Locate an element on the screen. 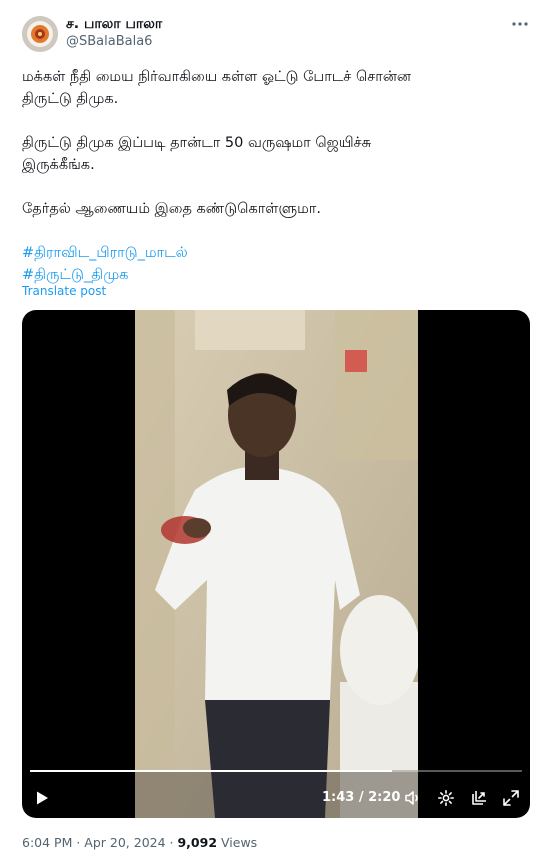 The height and width of the screenshot is (868, 548). video-progress-bar is located at coordinates (276, 771).